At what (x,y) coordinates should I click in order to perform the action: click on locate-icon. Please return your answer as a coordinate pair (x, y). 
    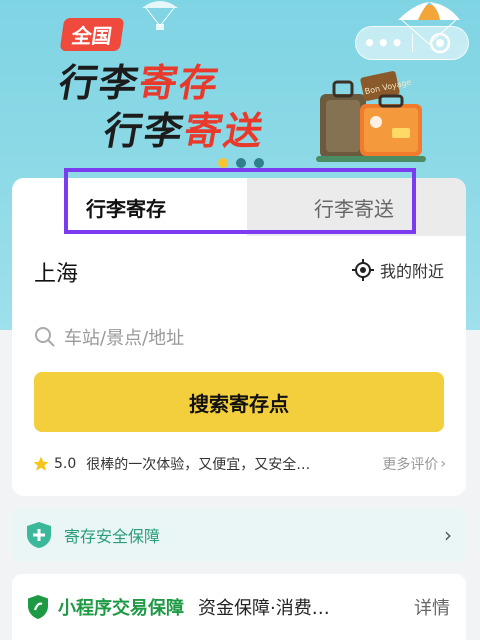
    Looking at the image, I should click on (362, 270).